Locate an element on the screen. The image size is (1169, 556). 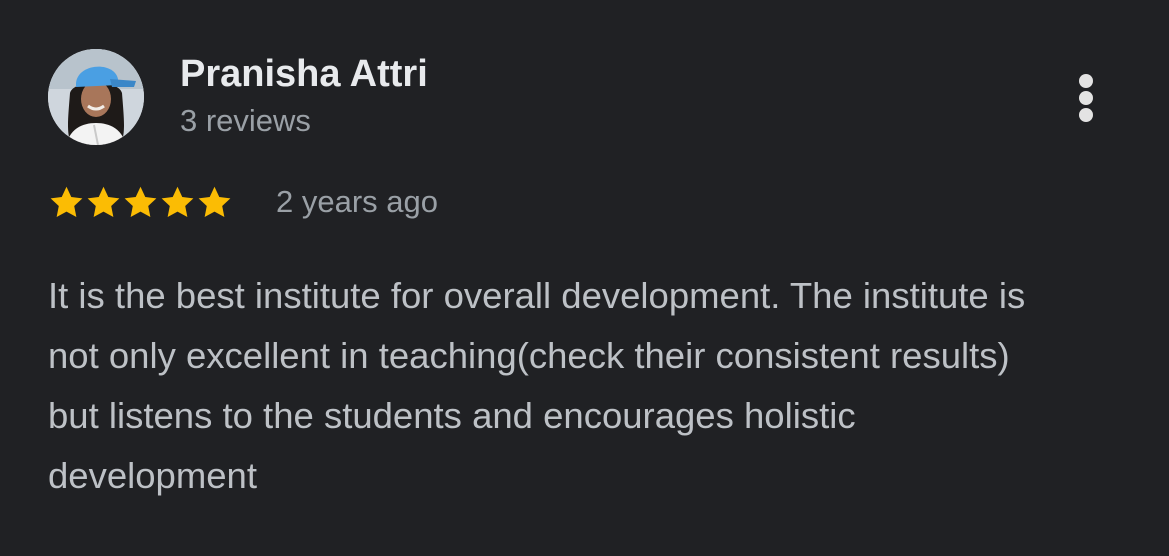
avatar-photo is located at coordinates (96, 97).